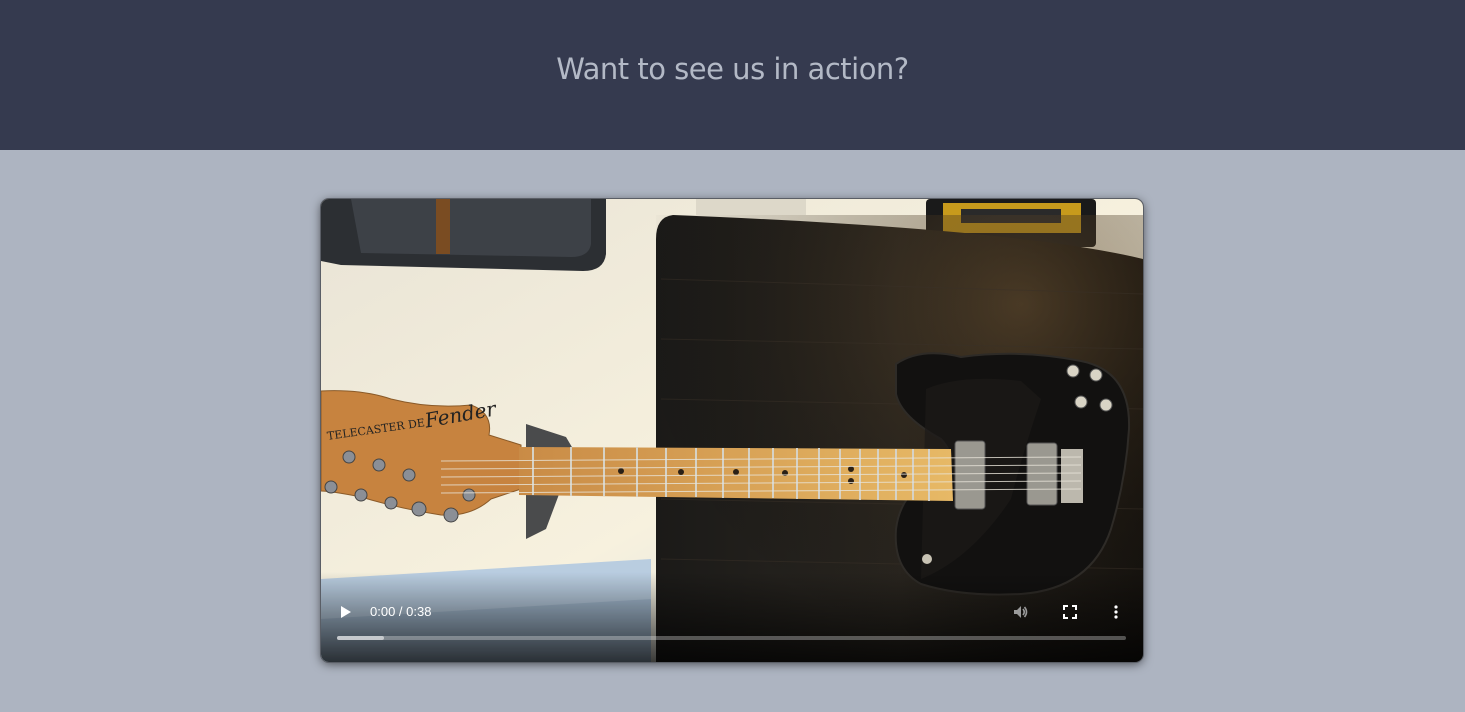  What do you see at coordinates (401, 611) in the screenshot?
I see `time-display: 0:00 / 0:38` at bounding box center [401, 611].